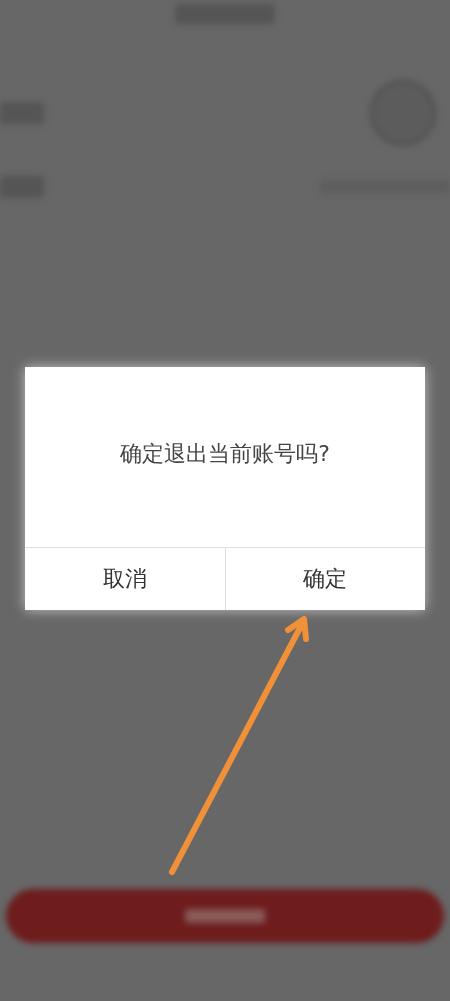  Describe the element at coordinates (324, 579) in the screenshot. I see `confirm-button: 确定` at that location.